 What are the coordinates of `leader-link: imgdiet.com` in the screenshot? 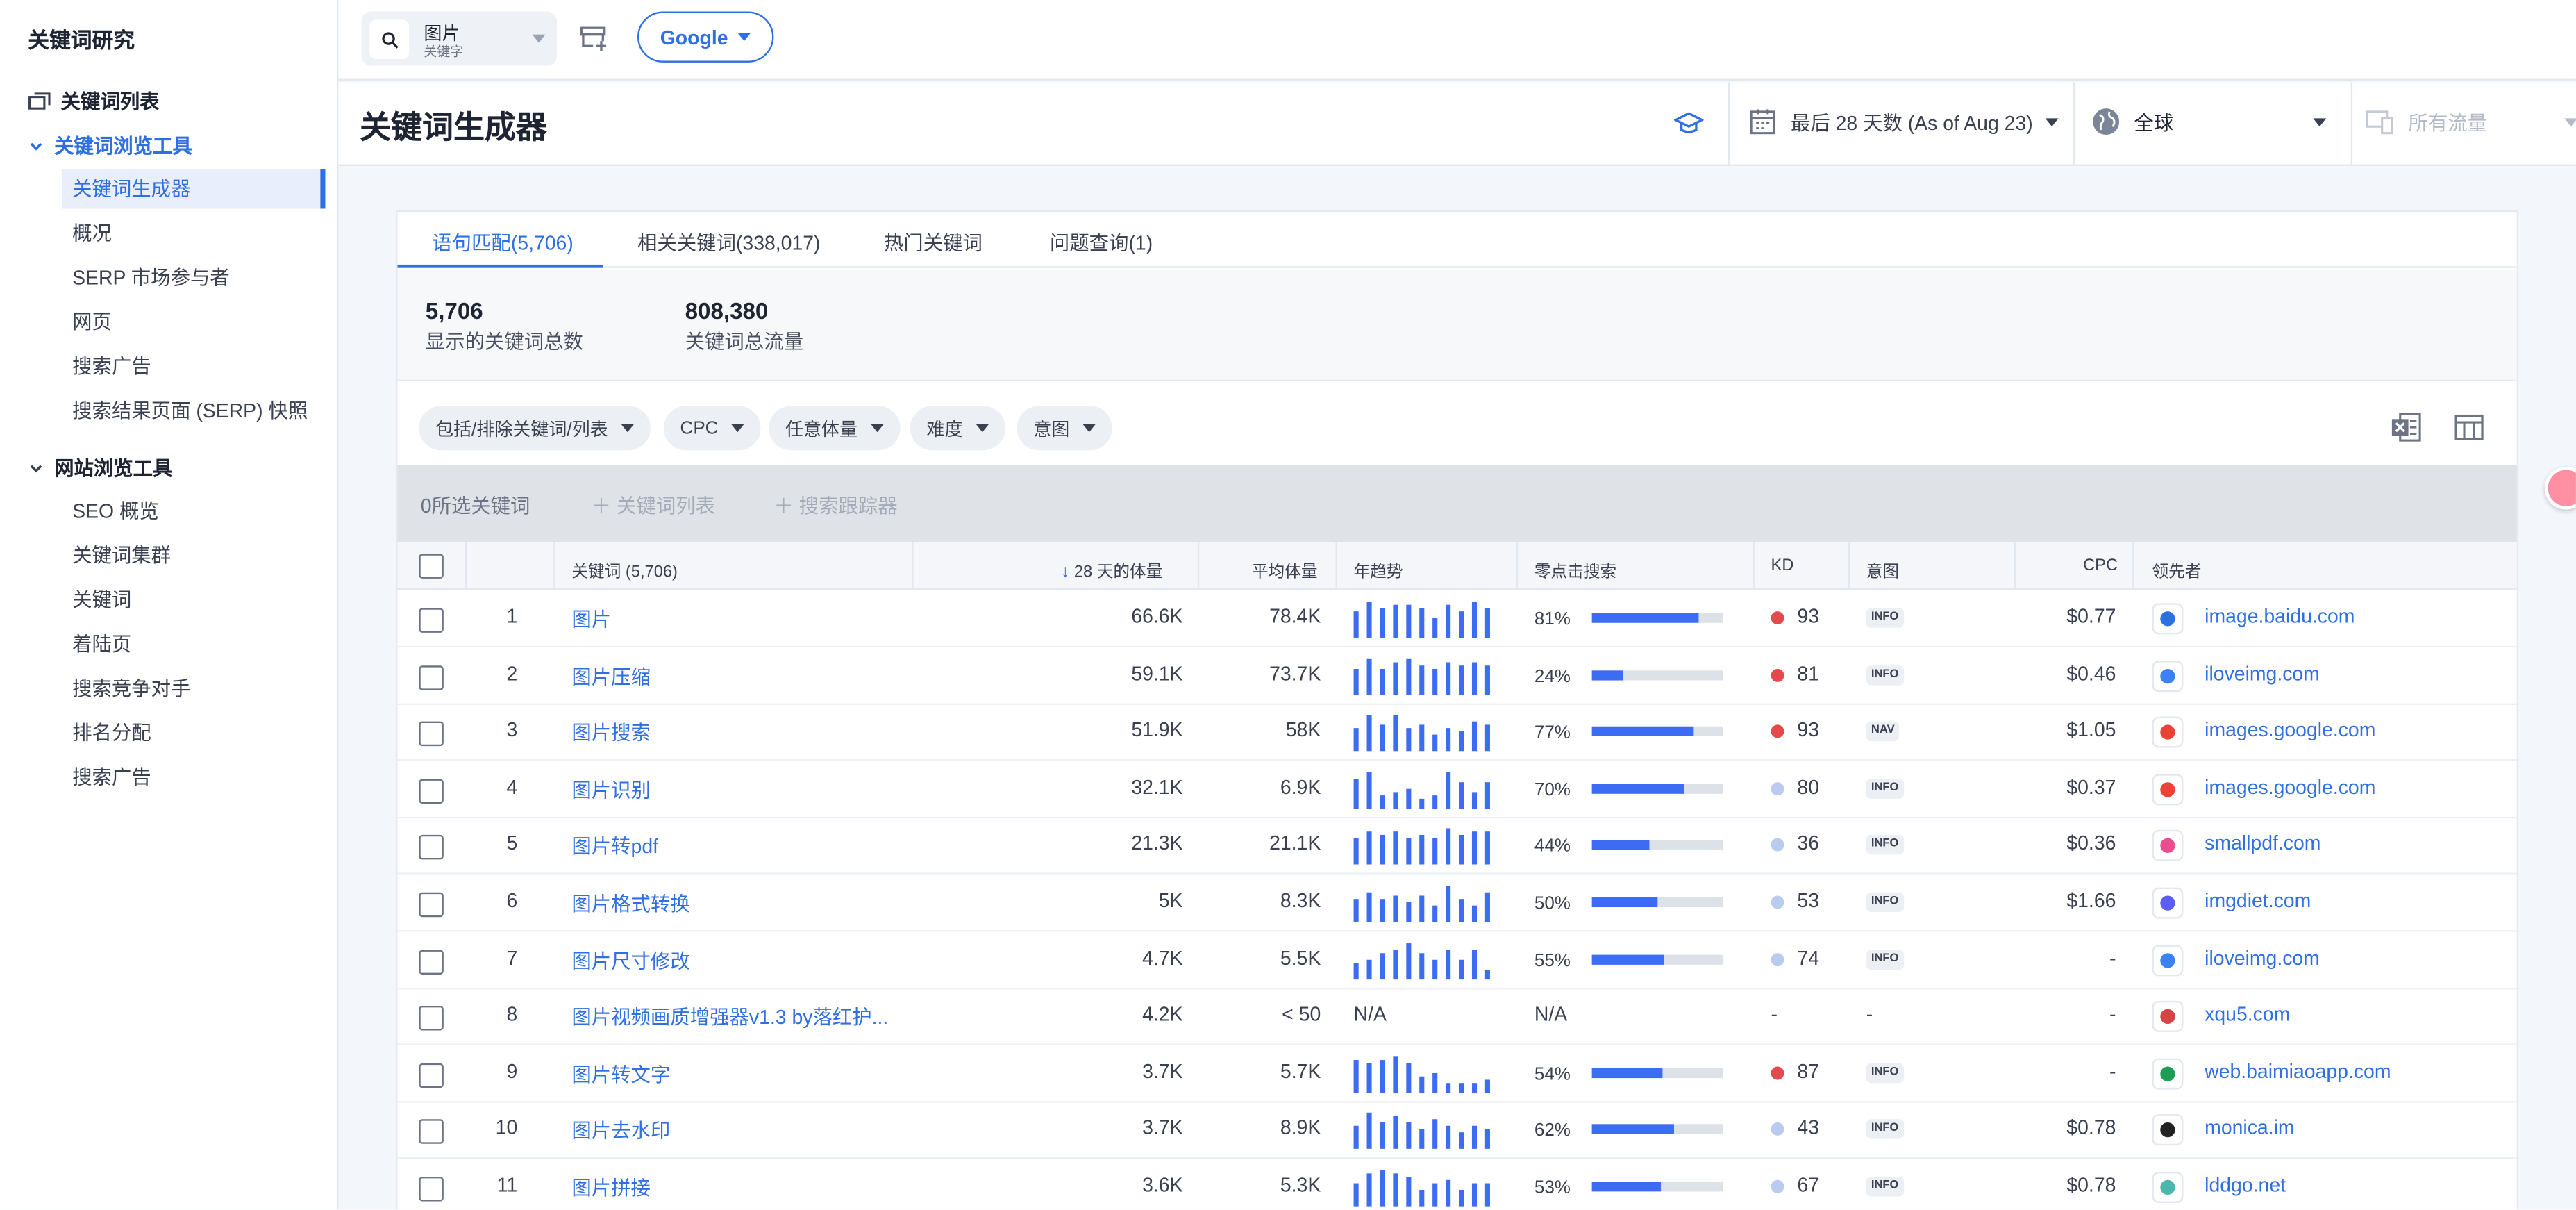 It's located at (2258, 901).